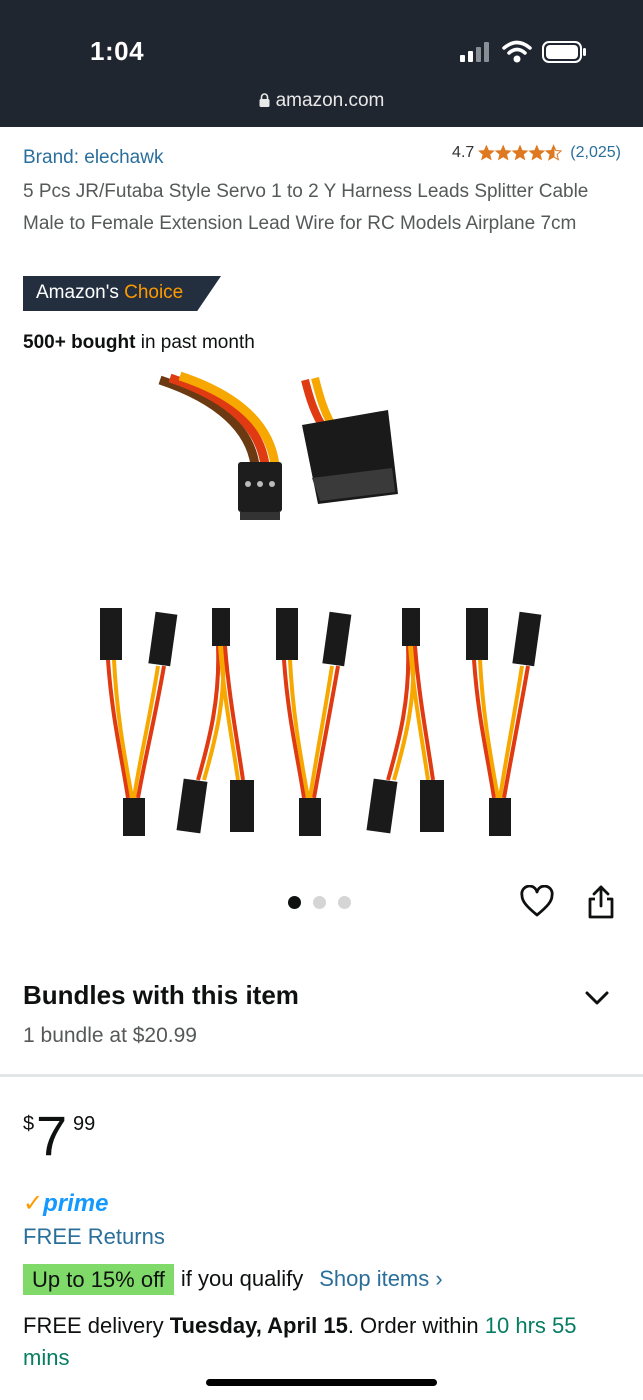  I want to click on status-bar: 1:04 amazon.com, so click(321, 63).